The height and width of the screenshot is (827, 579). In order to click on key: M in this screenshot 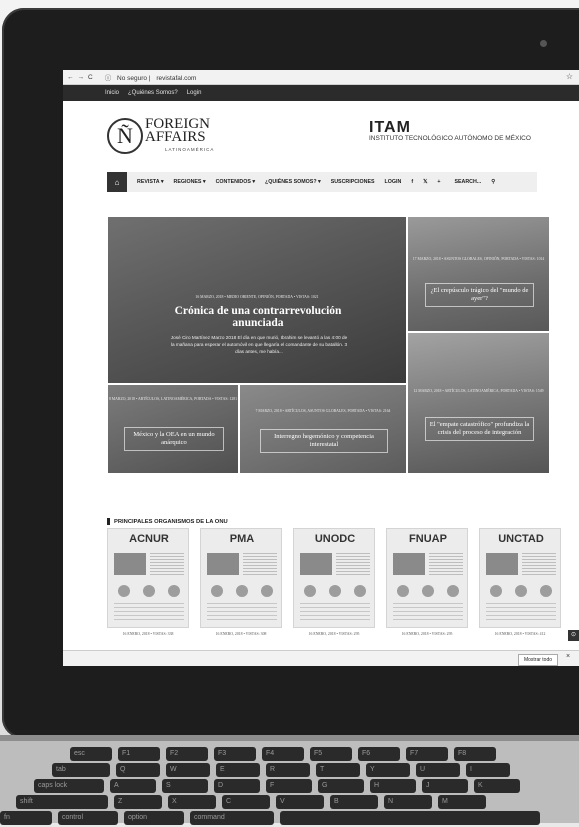, I will do `click(462, 802)`.